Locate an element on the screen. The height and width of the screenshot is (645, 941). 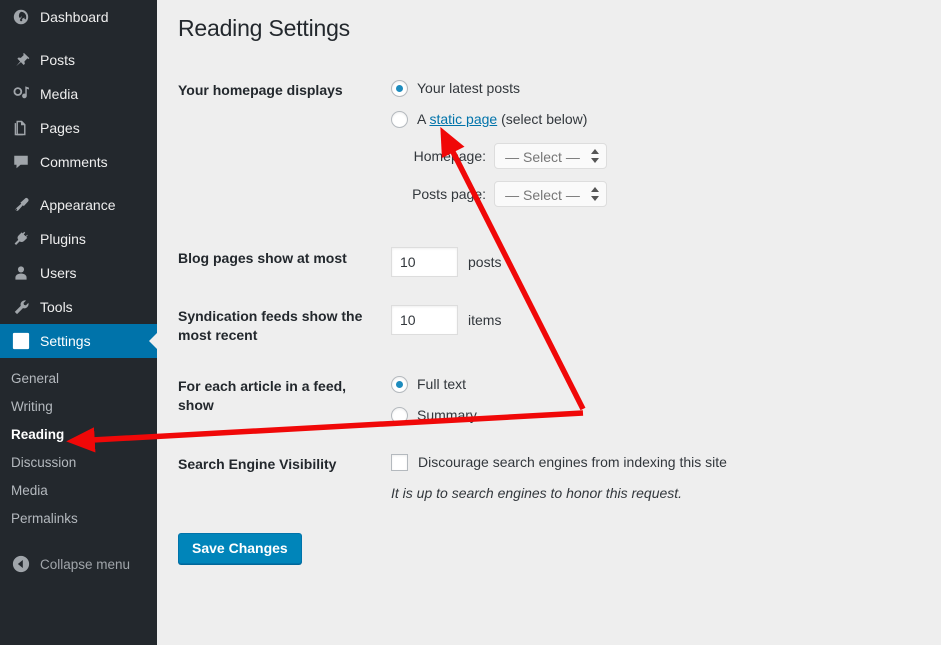
sidebar-item-tools: Tools is located at coordinates (78, 307).